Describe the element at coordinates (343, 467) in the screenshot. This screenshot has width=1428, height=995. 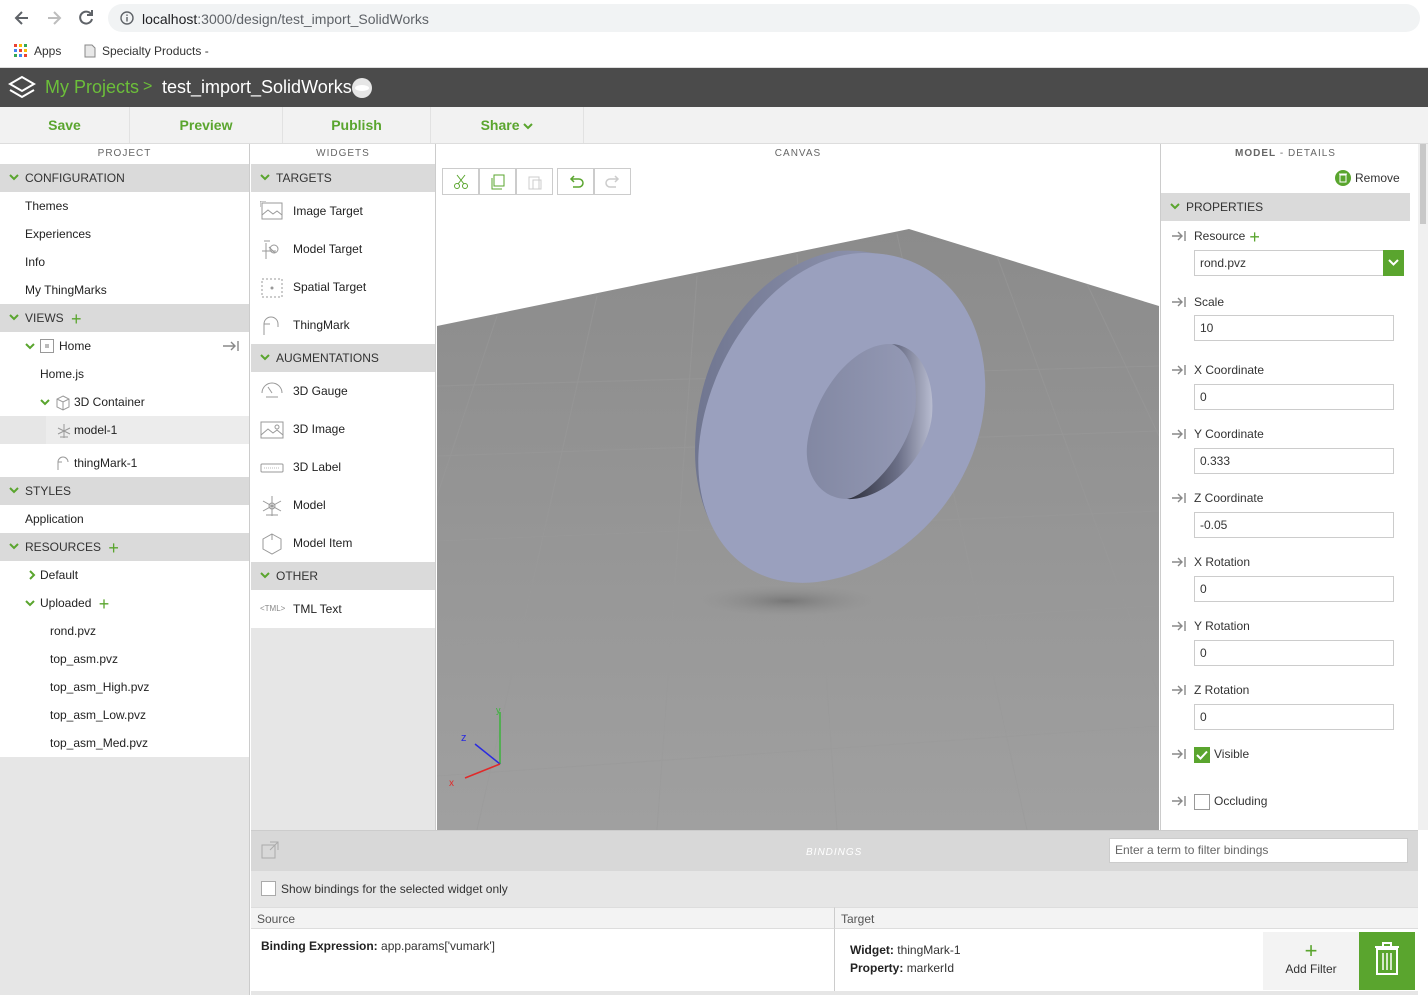
I see `widget-3d-label: 3D Label` at that location.